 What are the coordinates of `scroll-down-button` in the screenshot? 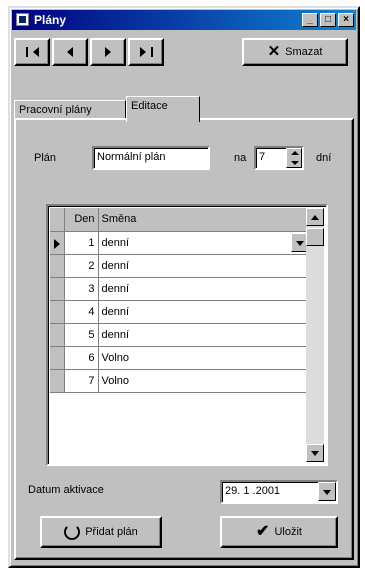 It's located at (315, 453).